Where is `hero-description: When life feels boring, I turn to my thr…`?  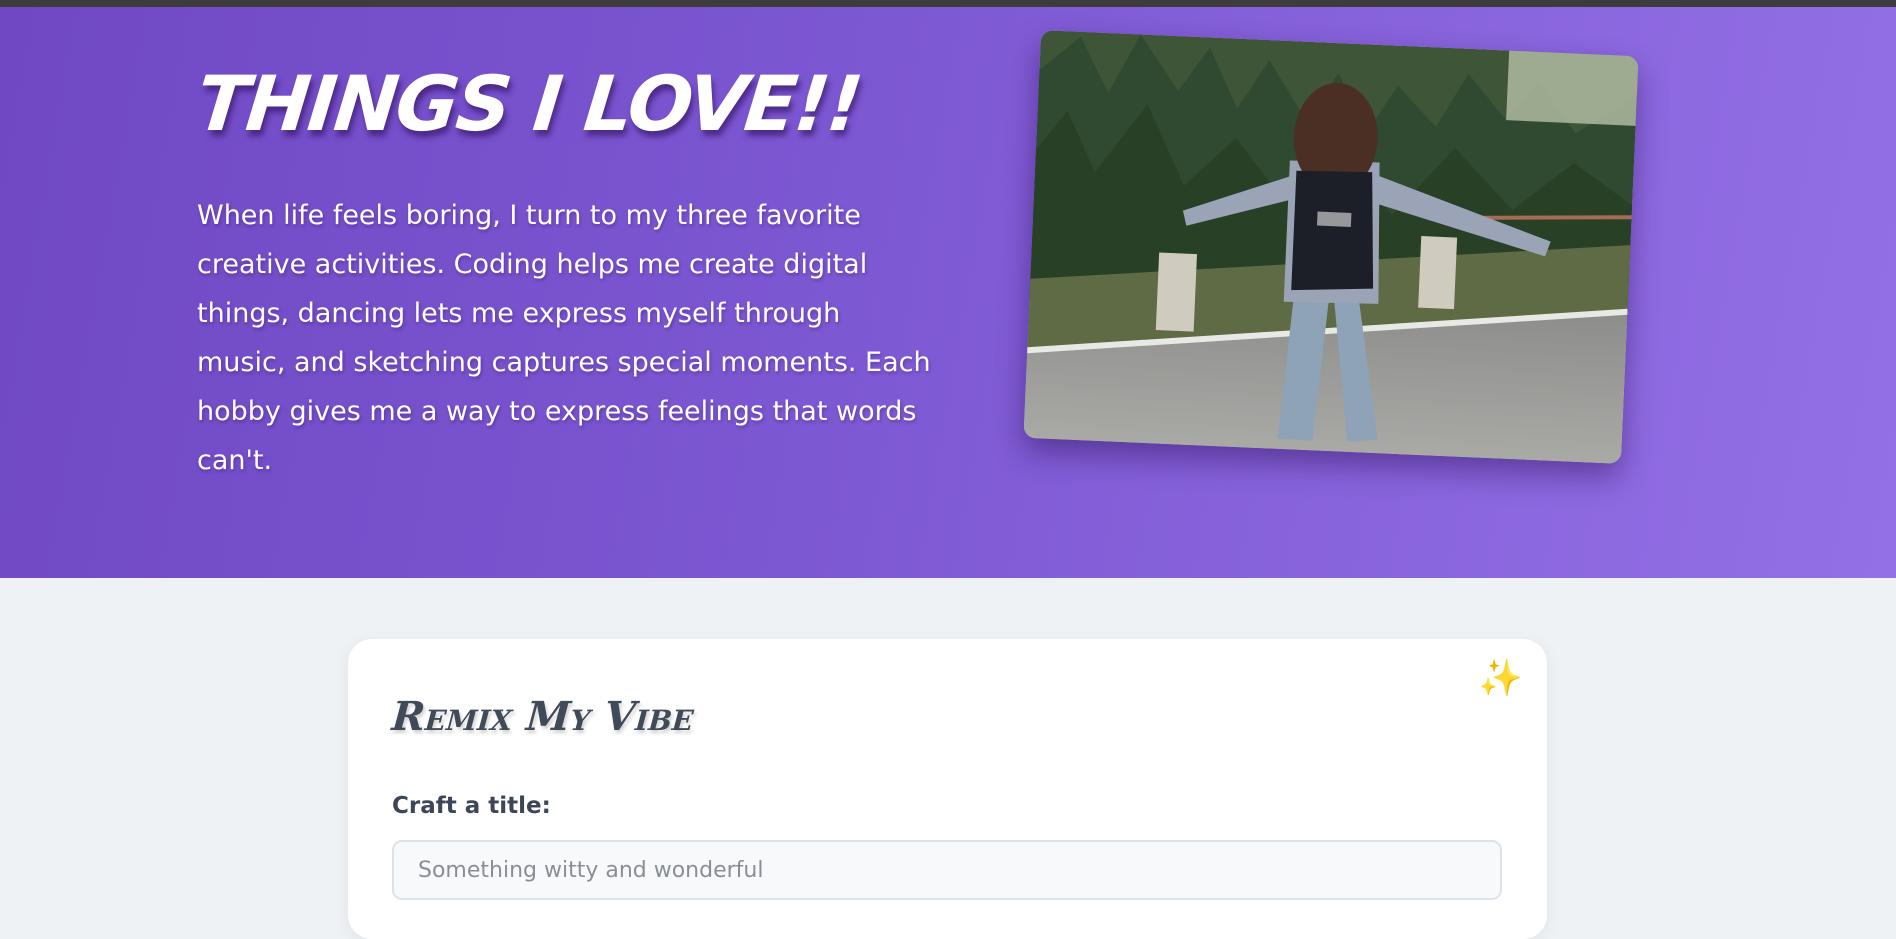
hero-description: When life feels boring, I turn to my thr… is located at coordinates (564, 338).